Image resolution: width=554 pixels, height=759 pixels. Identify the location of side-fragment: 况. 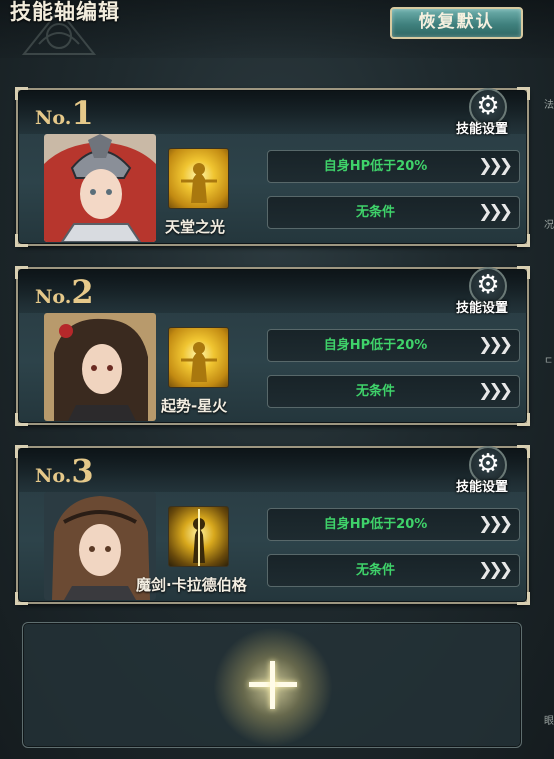
(549, 225).